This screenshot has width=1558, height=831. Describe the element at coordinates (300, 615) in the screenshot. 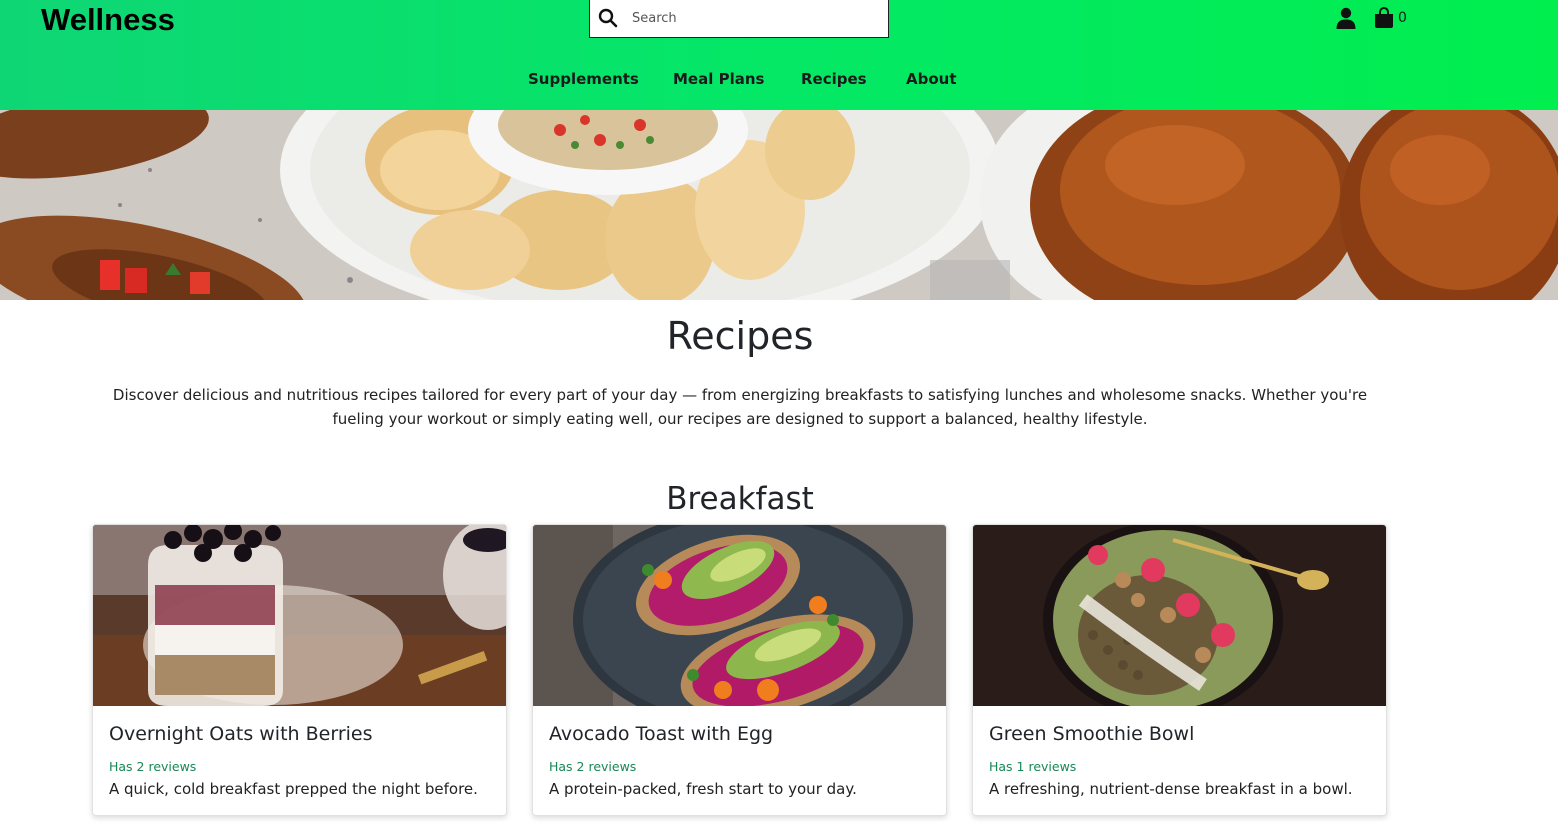

I see `recipe-image-overnight-oats` at that location.